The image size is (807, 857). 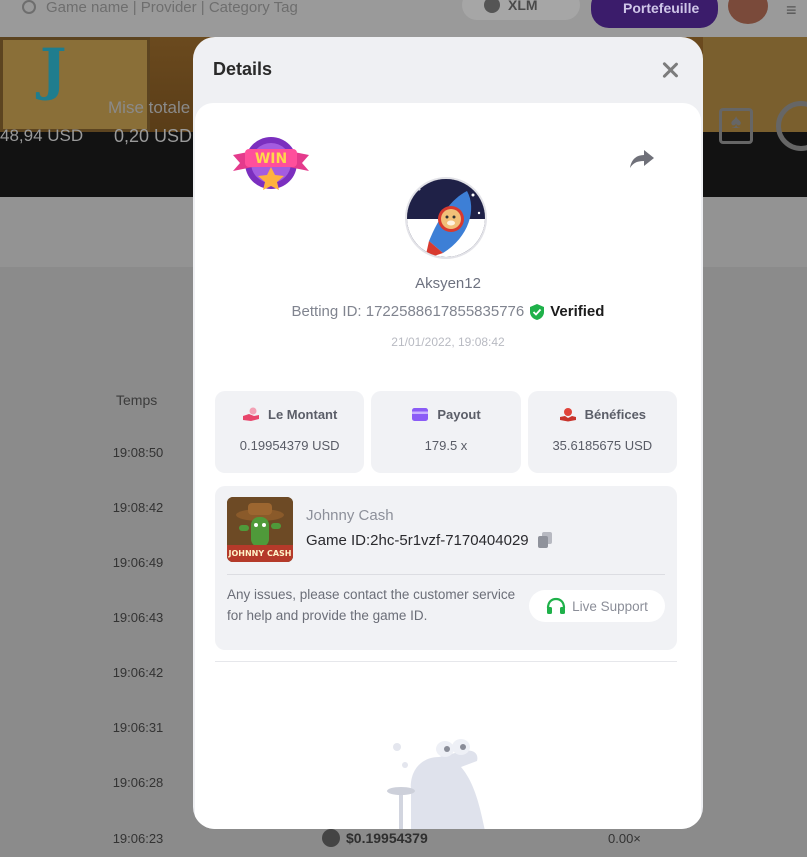 What do you see at coordinates (408, 311) in the screenshot?
I see `betting-id: Betting ID: 1722588617855835776` at bounding box center [408, 311].